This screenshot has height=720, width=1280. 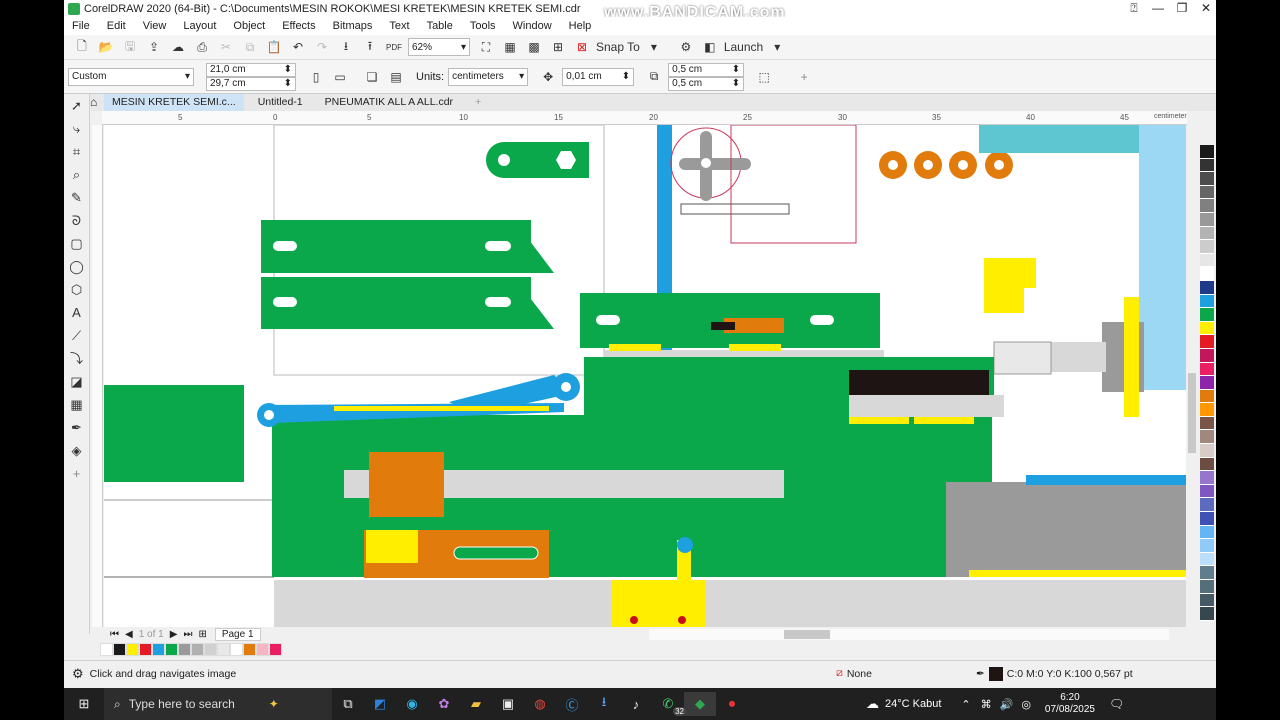 I want to click on whatsapp-icon: ✆ 32, so click(x=669, y=704).